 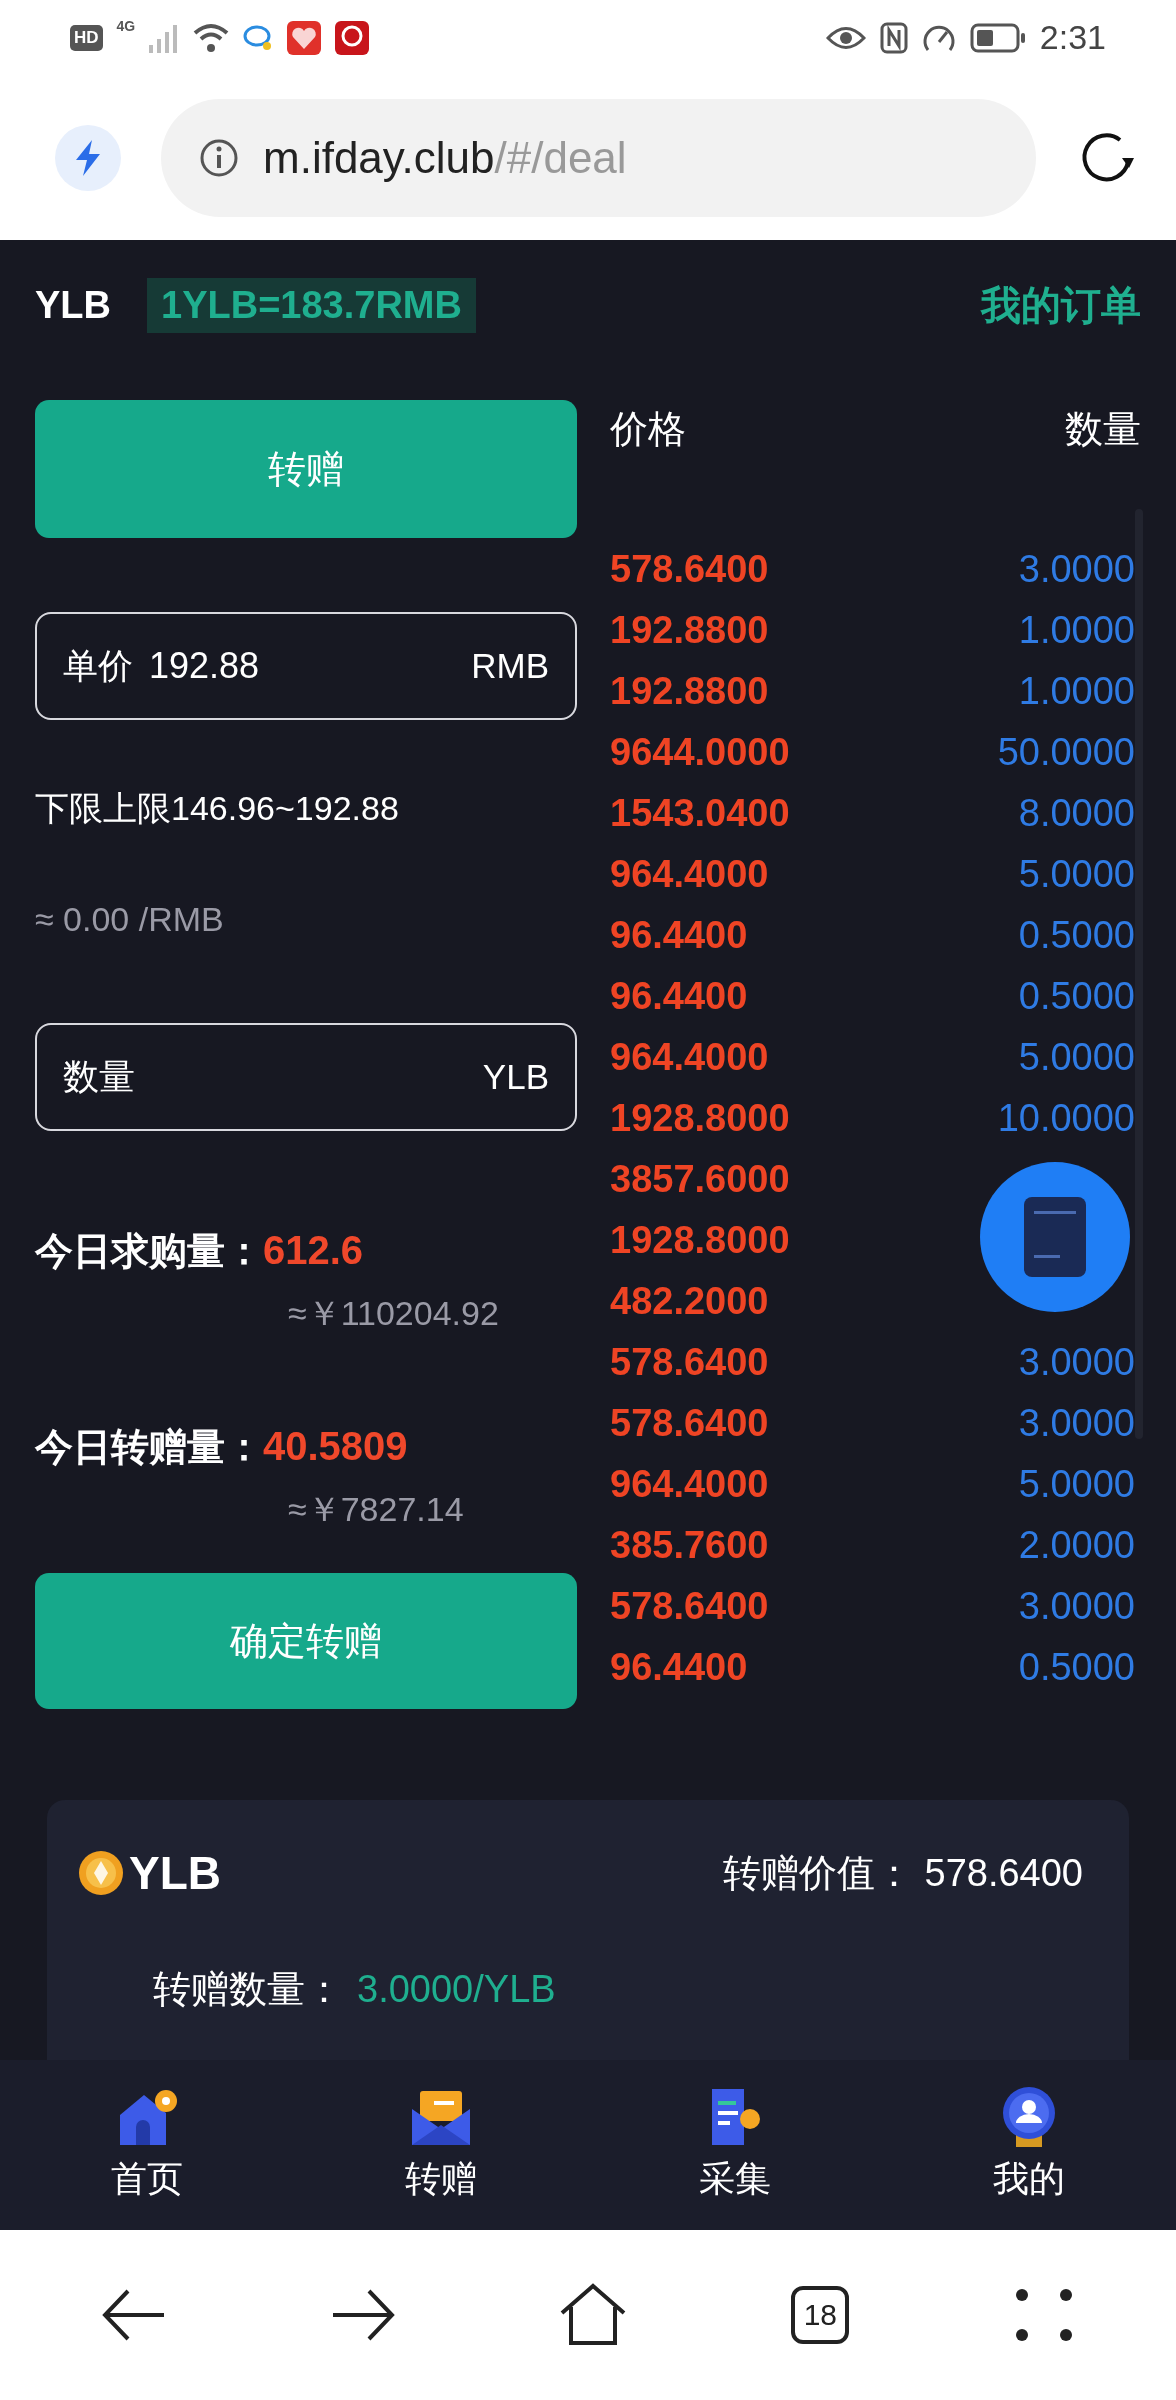 I want to click on tab-item: 采集, so click(x=735, y=2145).